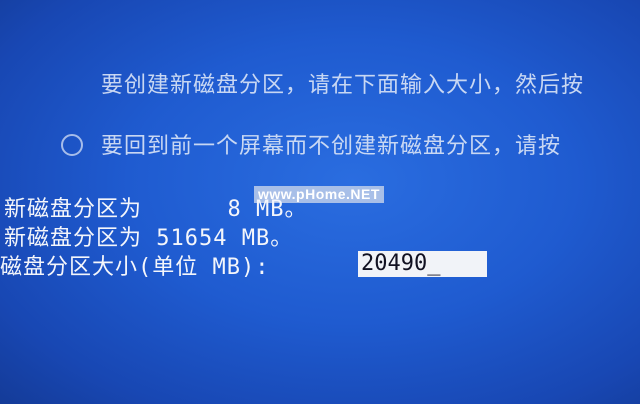  What do you see at coordinates (342, 85) in the screenshot?
I see `instruction-create-text: 要创建新磁盘分区，请在下面输入大小，然后按` at bounding box center [342, 85].